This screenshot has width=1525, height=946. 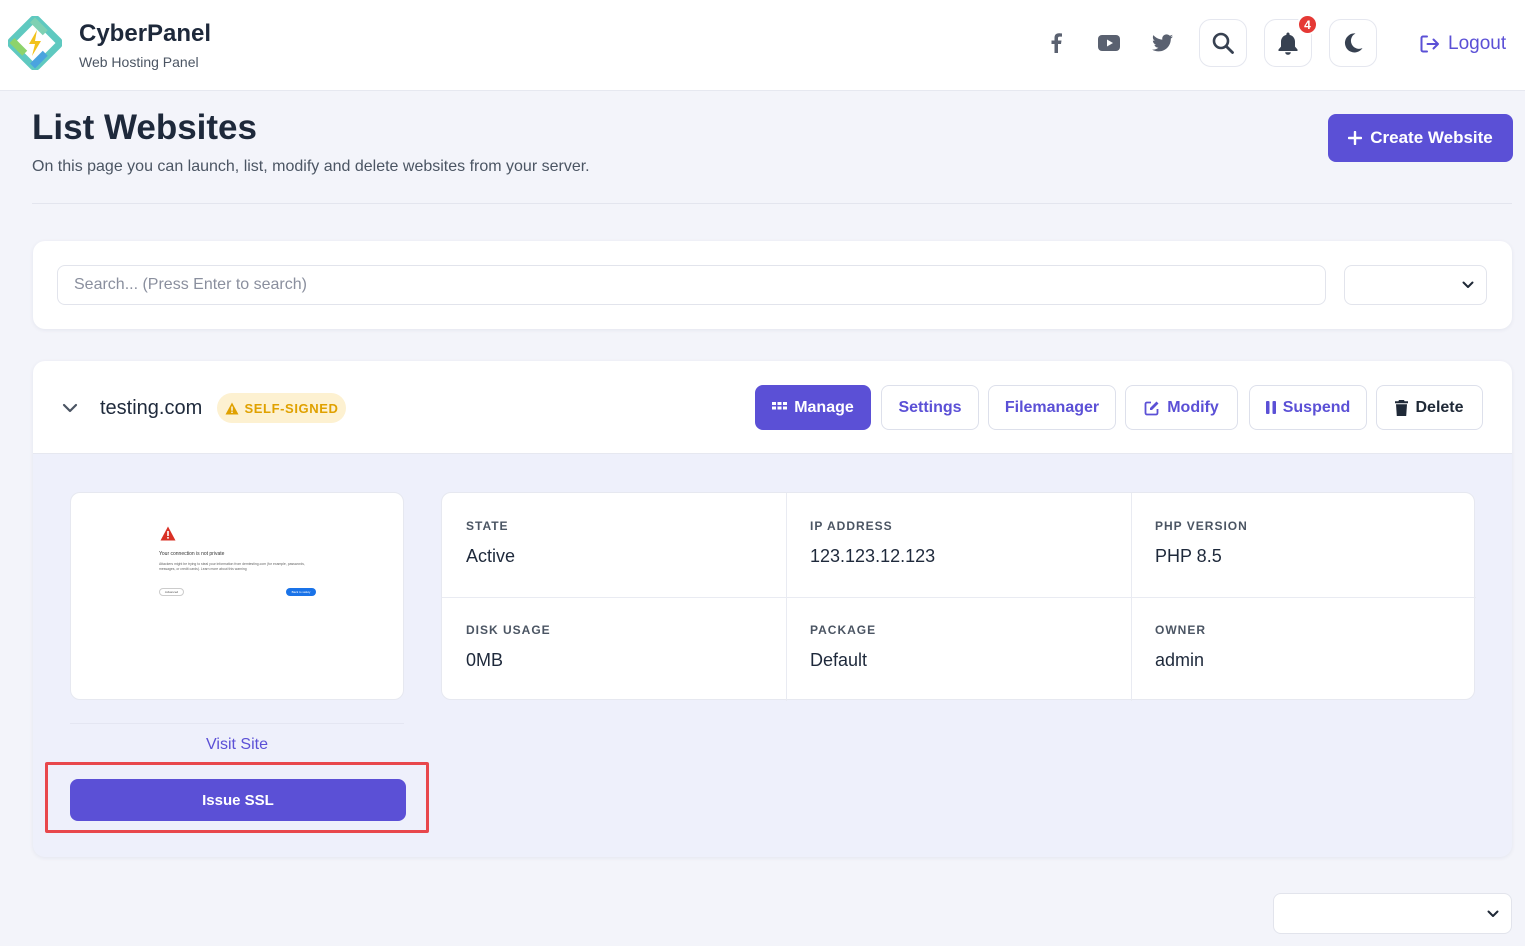 I want to click on page-size-select, so click(x=1392, y=913).